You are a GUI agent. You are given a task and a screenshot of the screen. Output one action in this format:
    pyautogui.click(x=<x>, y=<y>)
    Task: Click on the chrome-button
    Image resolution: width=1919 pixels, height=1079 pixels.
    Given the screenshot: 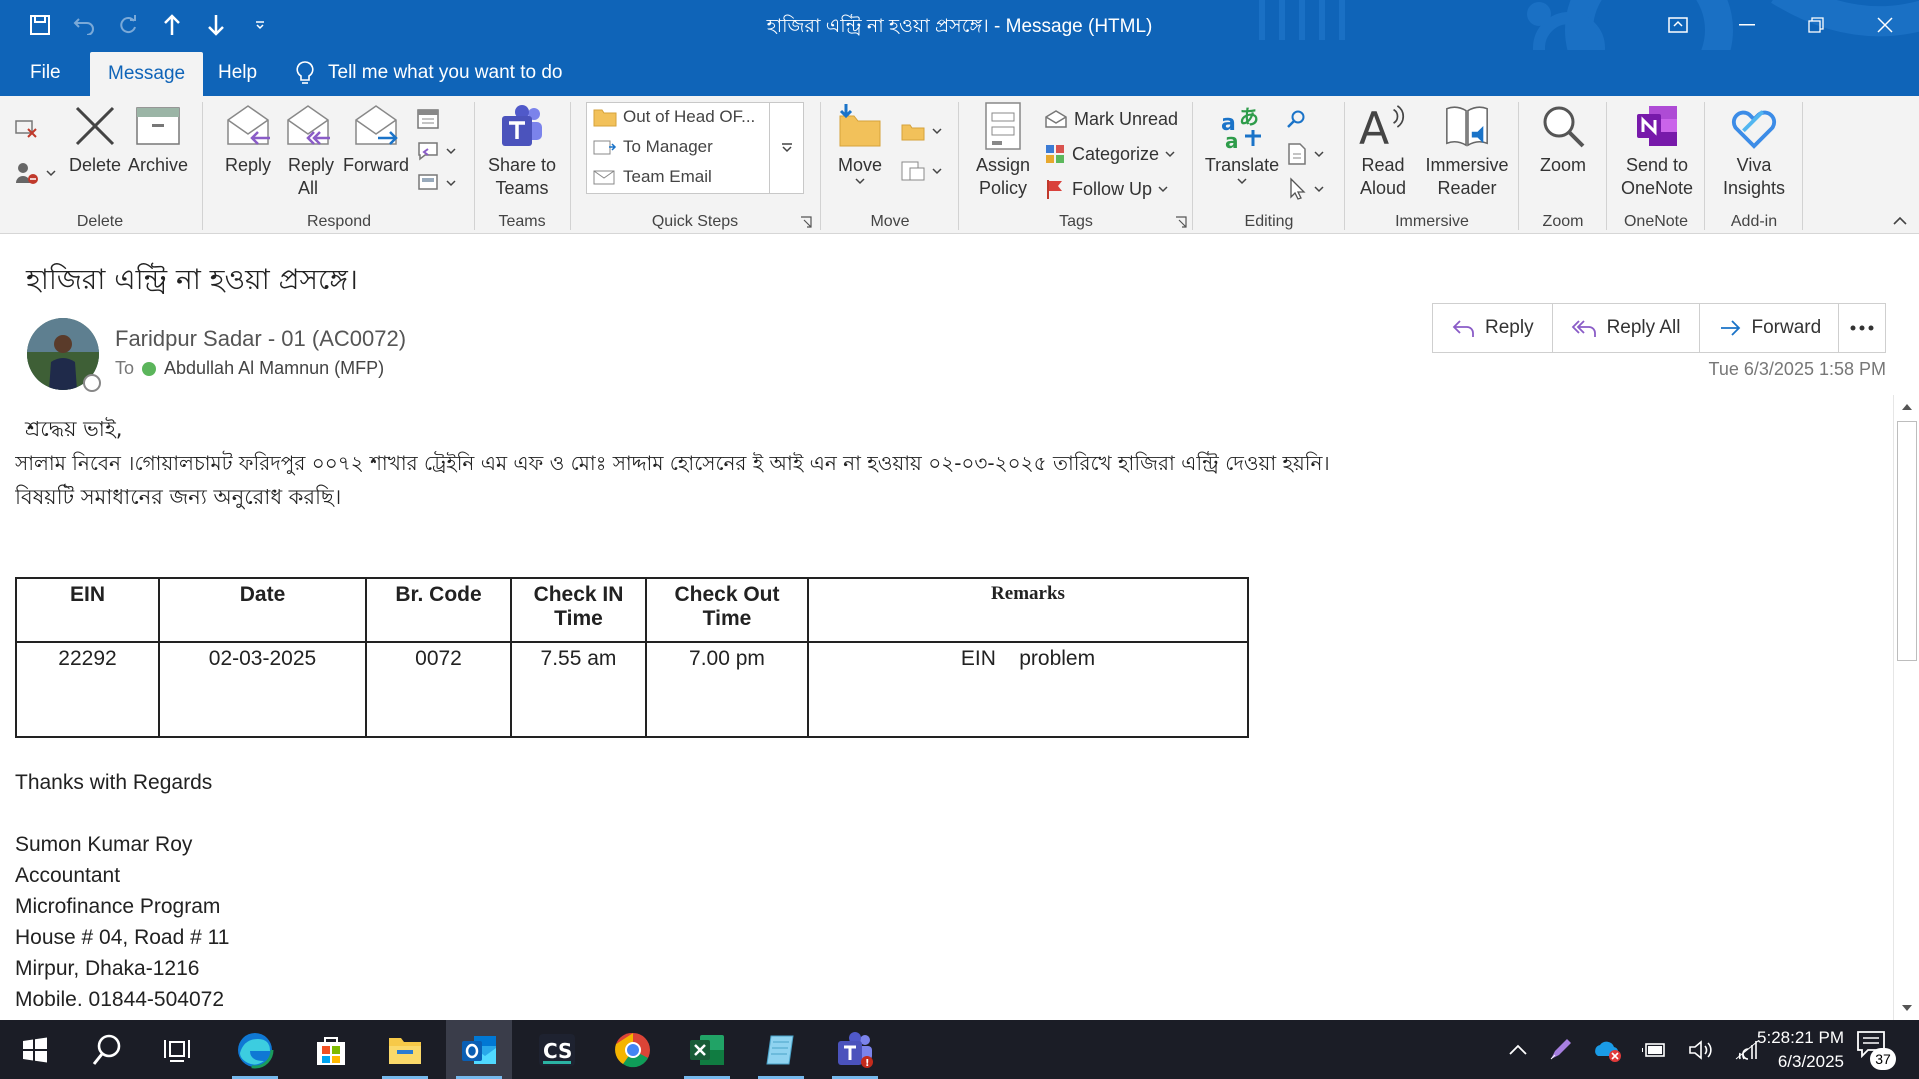 What is the action you would take?
    pyautogui.click(x=633, y=1049)
    